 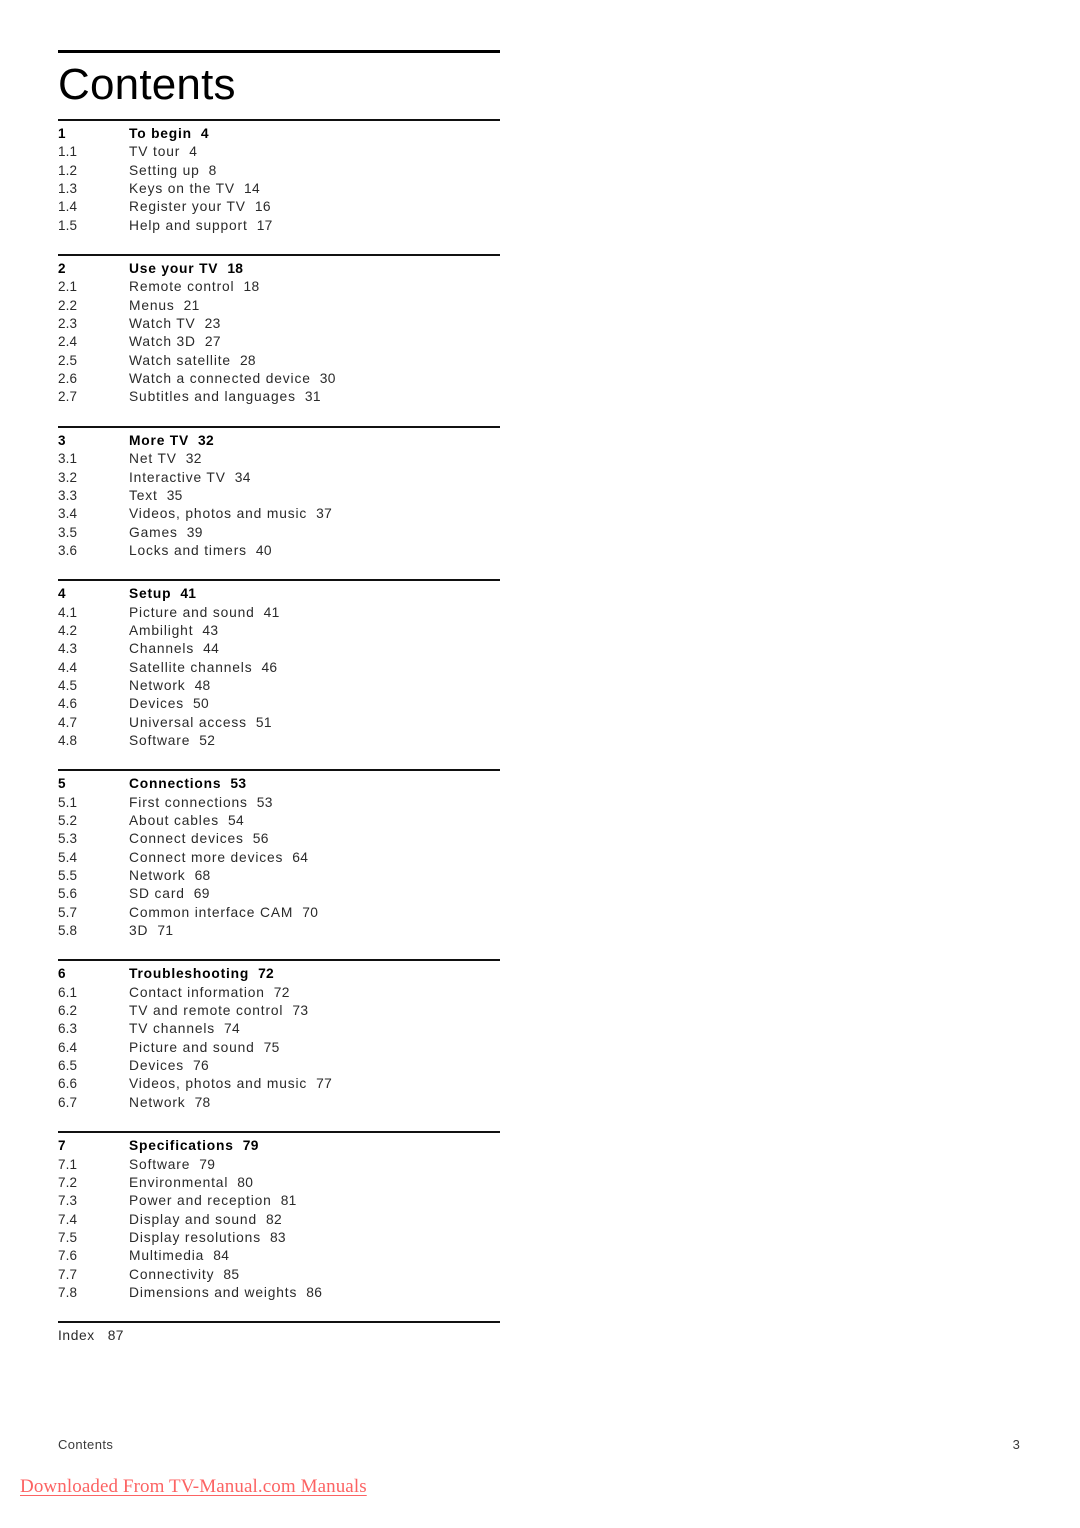 I want to click on toc-entry: 2.3 Watch TV 23, so click(x=279, y=324).